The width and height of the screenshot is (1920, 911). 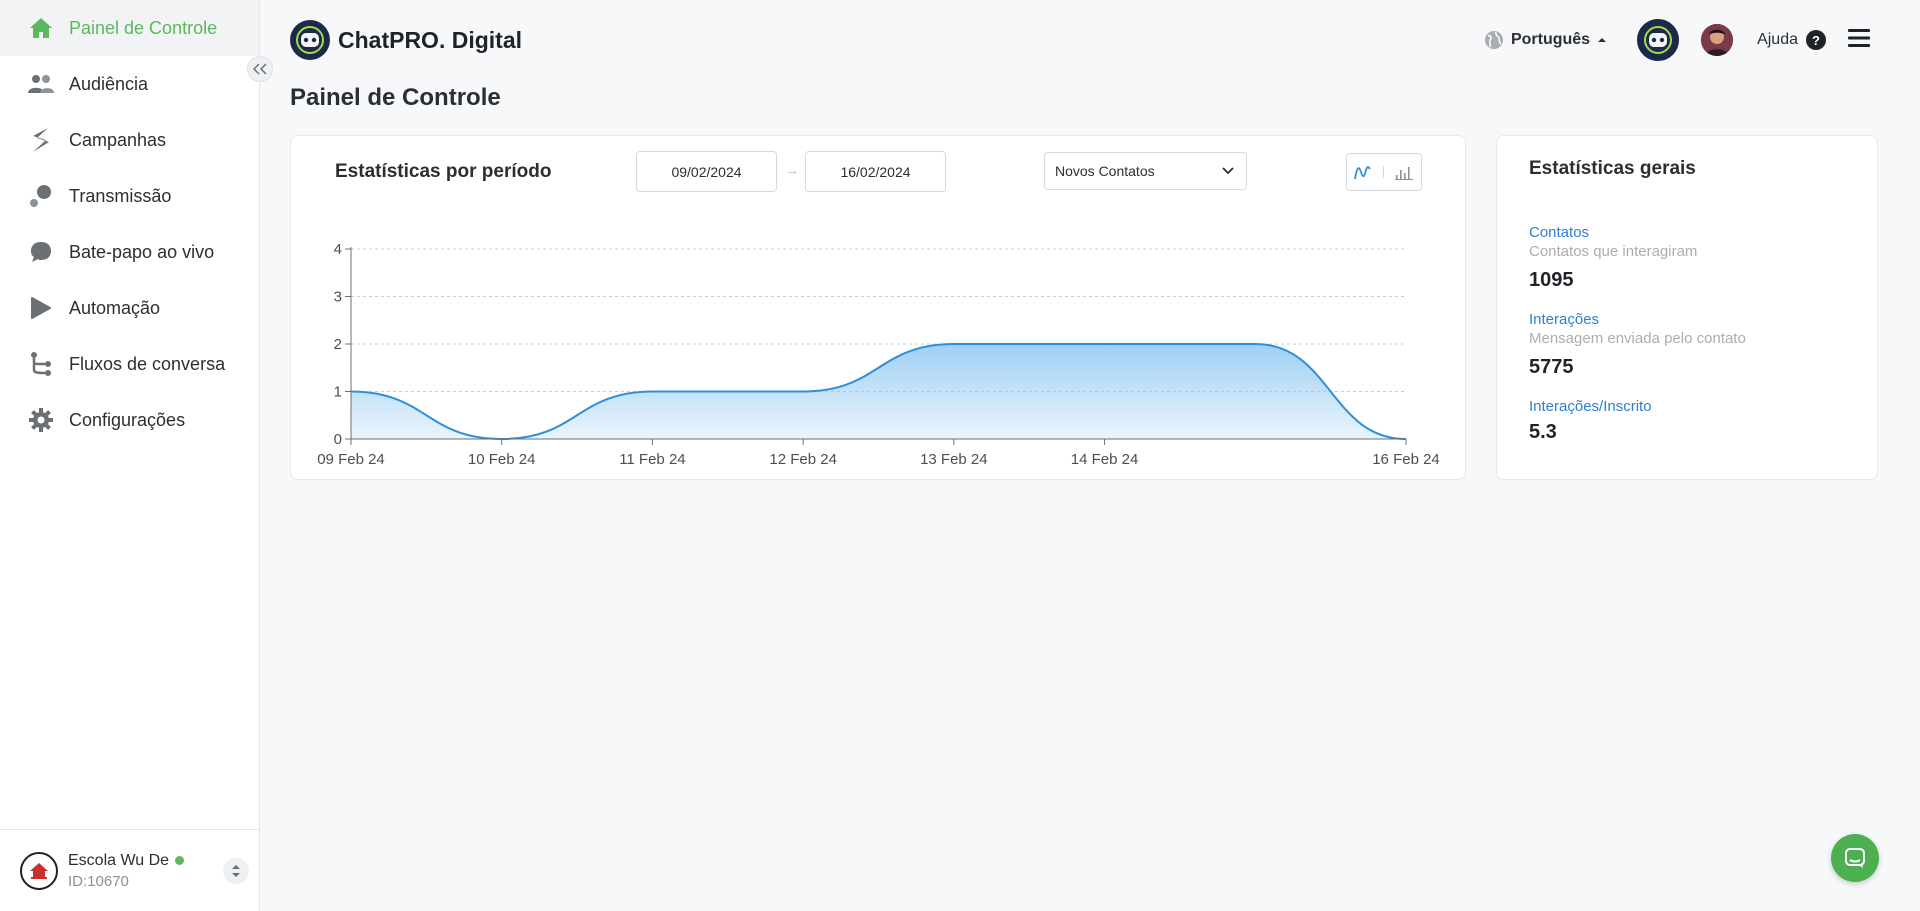 I want to click on brand-name: ChatPRO. Digital, so click(x=430, y=39).